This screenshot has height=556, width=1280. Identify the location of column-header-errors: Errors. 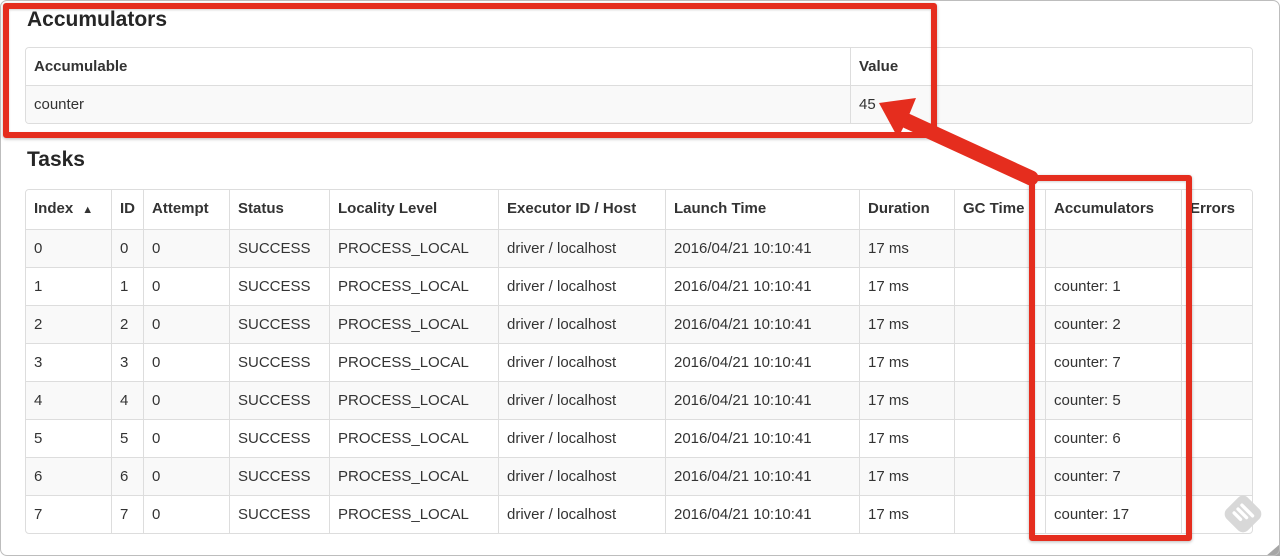
(1216, 209).